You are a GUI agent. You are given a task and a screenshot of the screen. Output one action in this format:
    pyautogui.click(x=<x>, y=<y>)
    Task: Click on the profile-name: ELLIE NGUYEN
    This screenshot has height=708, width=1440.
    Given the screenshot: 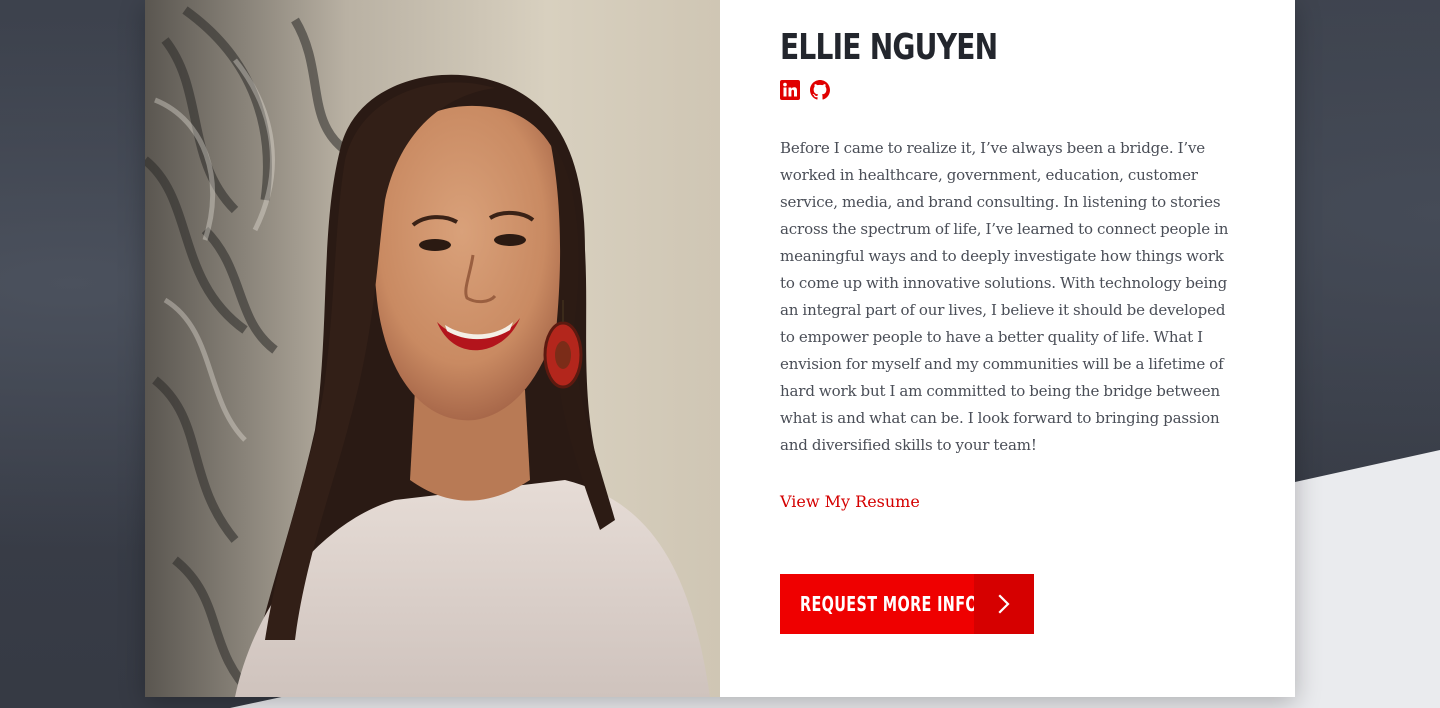 What is the action you would take?
    pyautogui.click(x=889, y=47)
    